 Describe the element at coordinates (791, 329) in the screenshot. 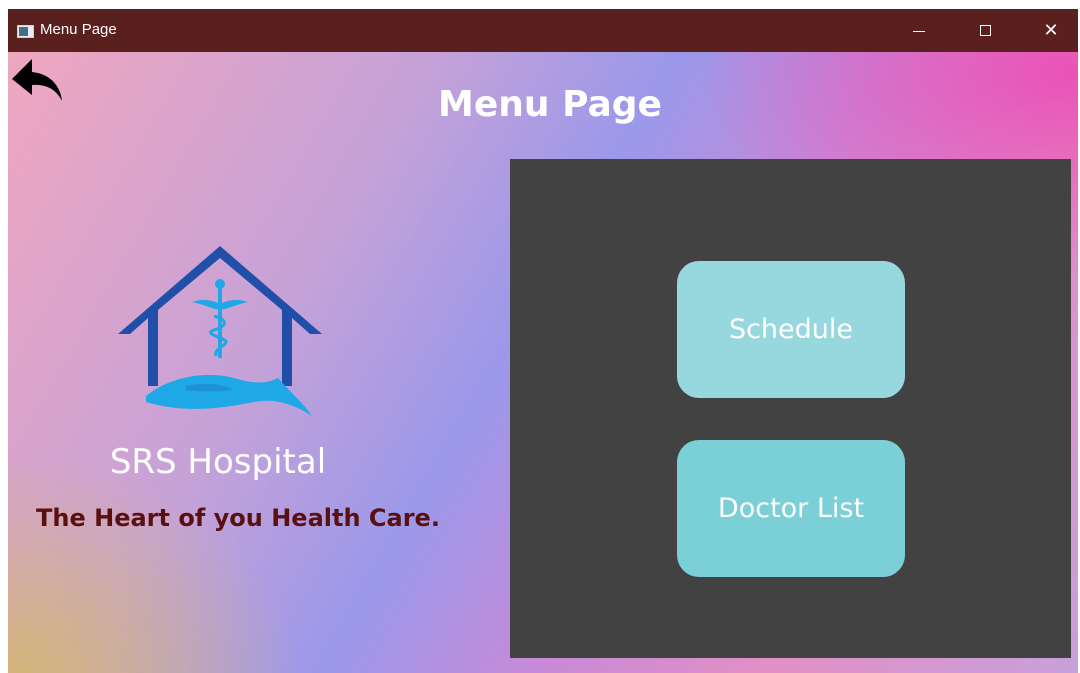

I see `schedule-button: Schedule` at that location.